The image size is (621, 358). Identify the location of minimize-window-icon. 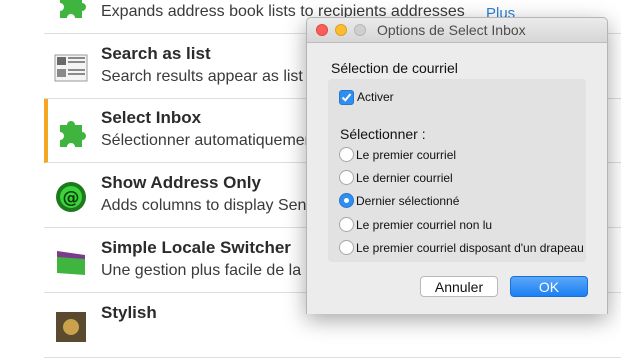
(341, 30).